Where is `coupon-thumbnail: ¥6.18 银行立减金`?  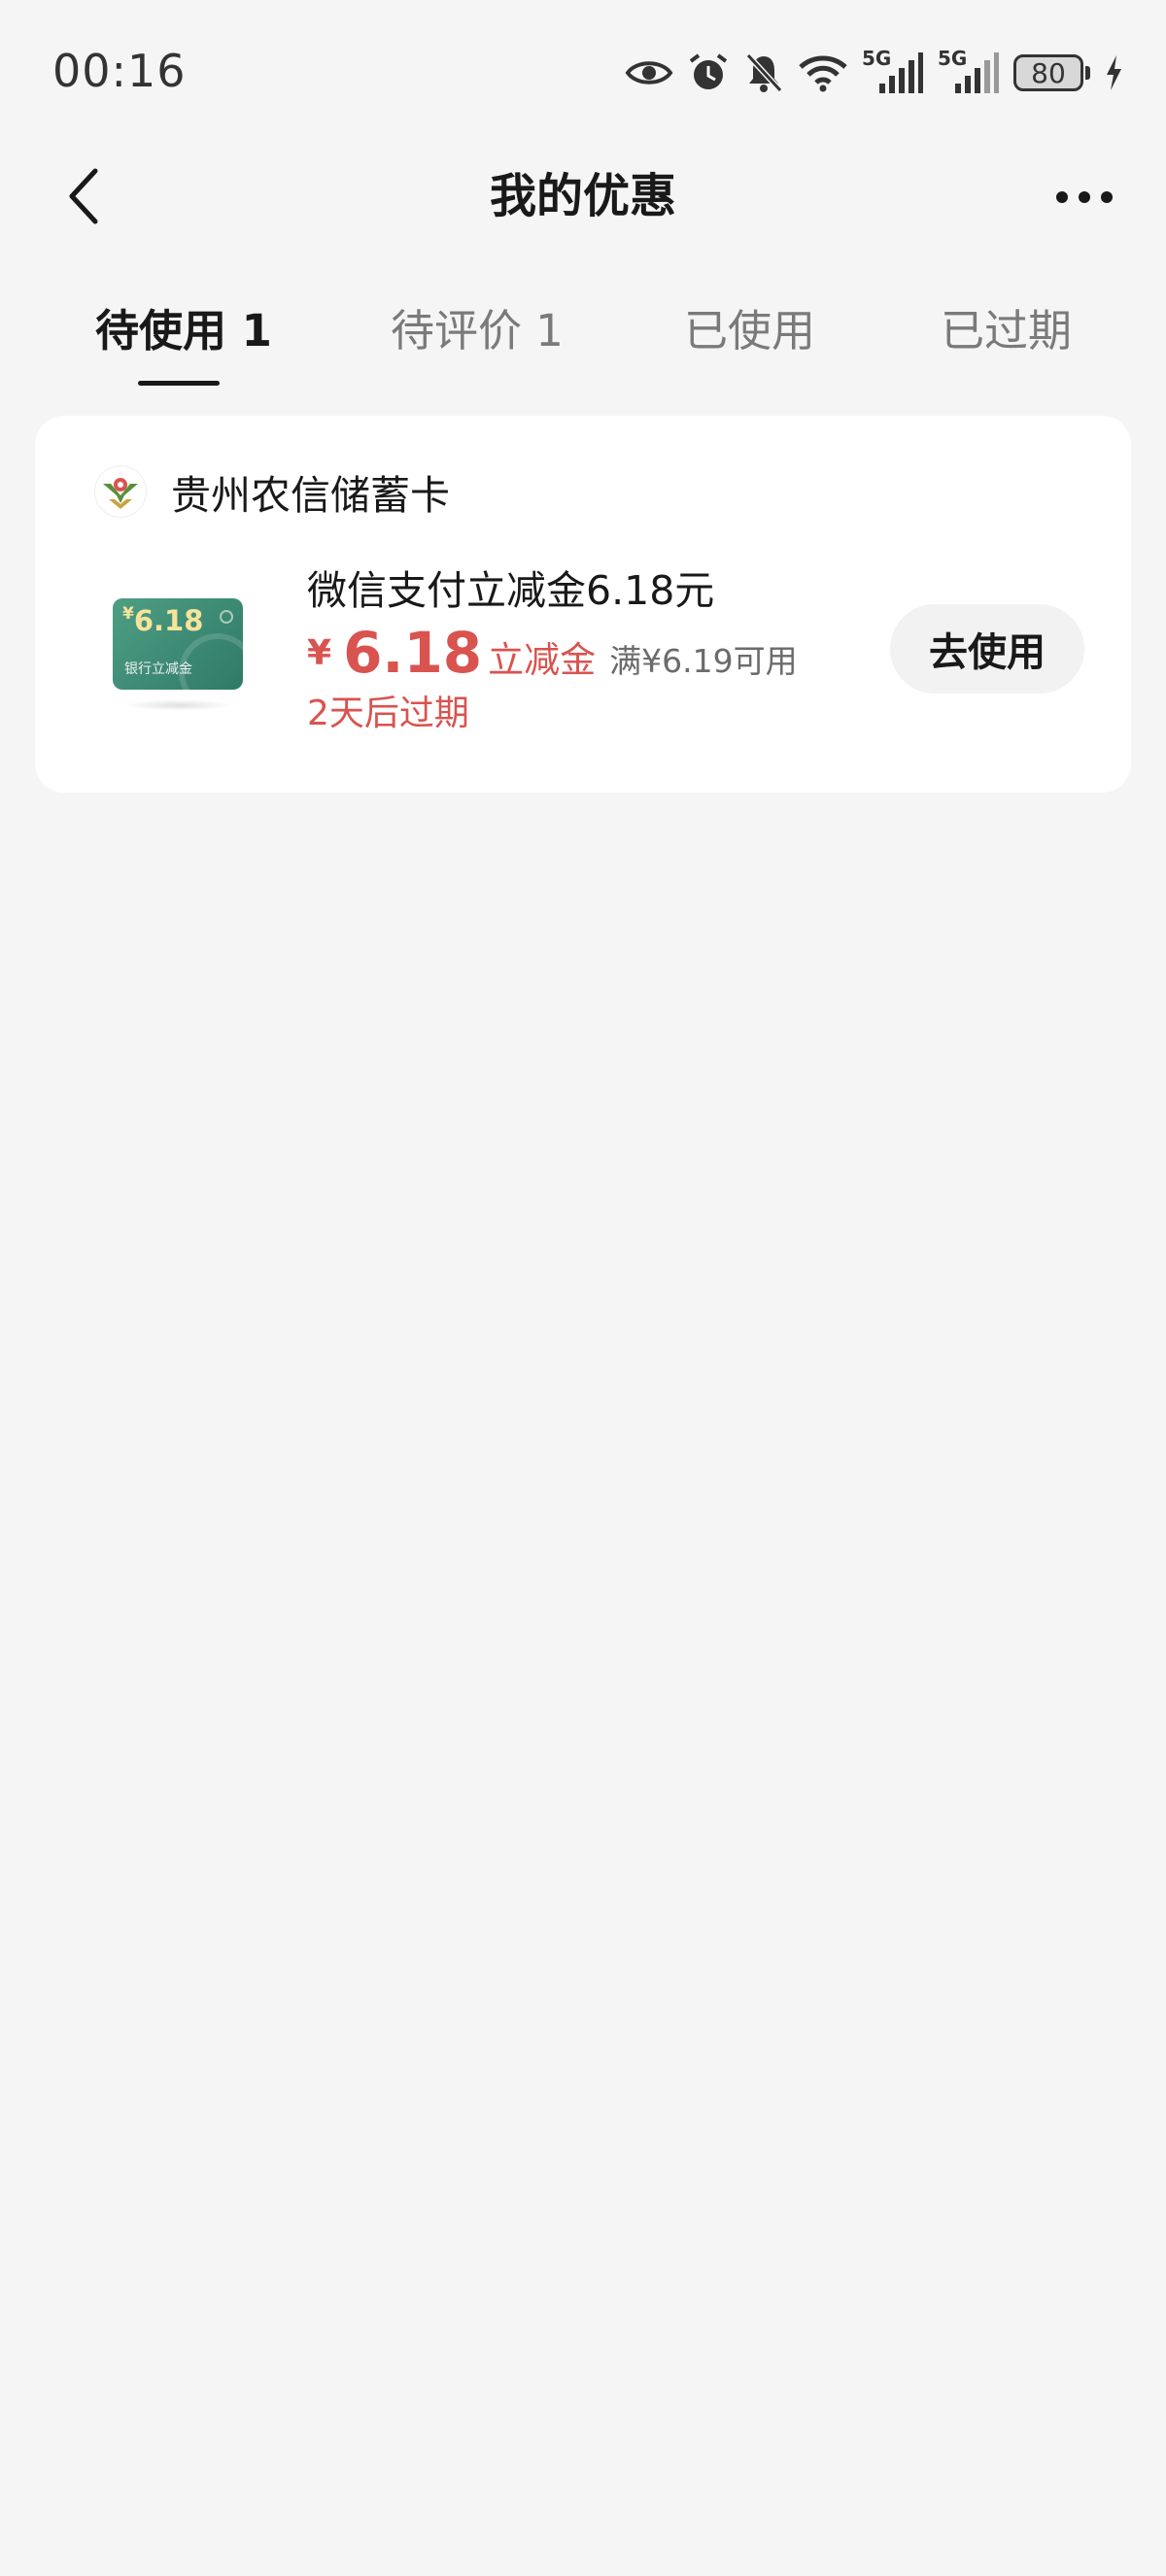
coupon-thumbnail: ¥6.18 银行立减金 is located at coordinates (178, 644).